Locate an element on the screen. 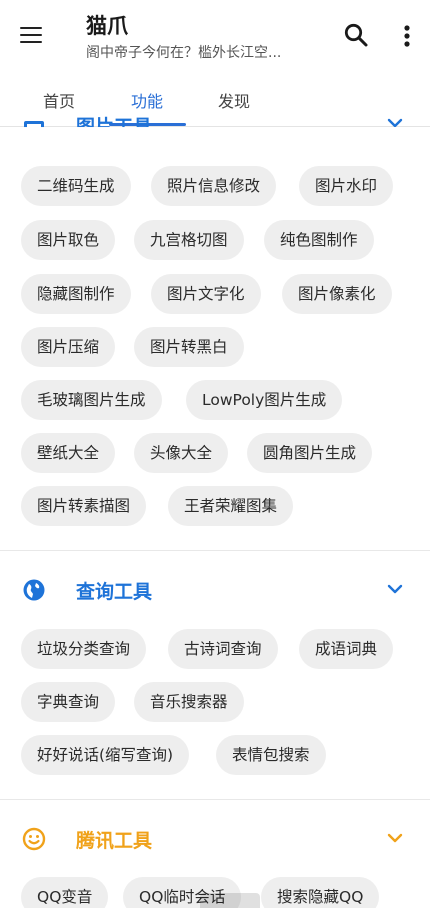  chip-sticker-search: 表情包搜索 is located at coordinates (271, 755).